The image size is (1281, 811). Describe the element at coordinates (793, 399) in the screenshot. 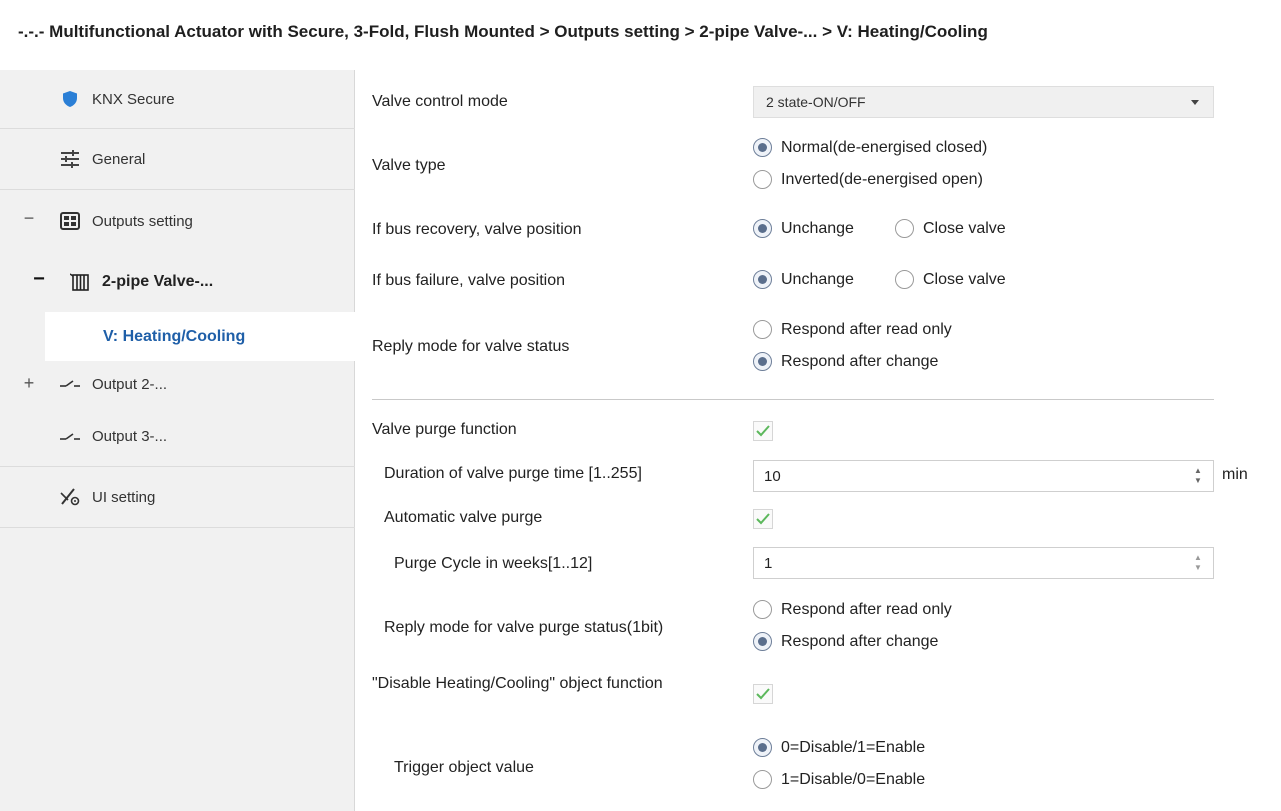

I see `section-divider` at that location.